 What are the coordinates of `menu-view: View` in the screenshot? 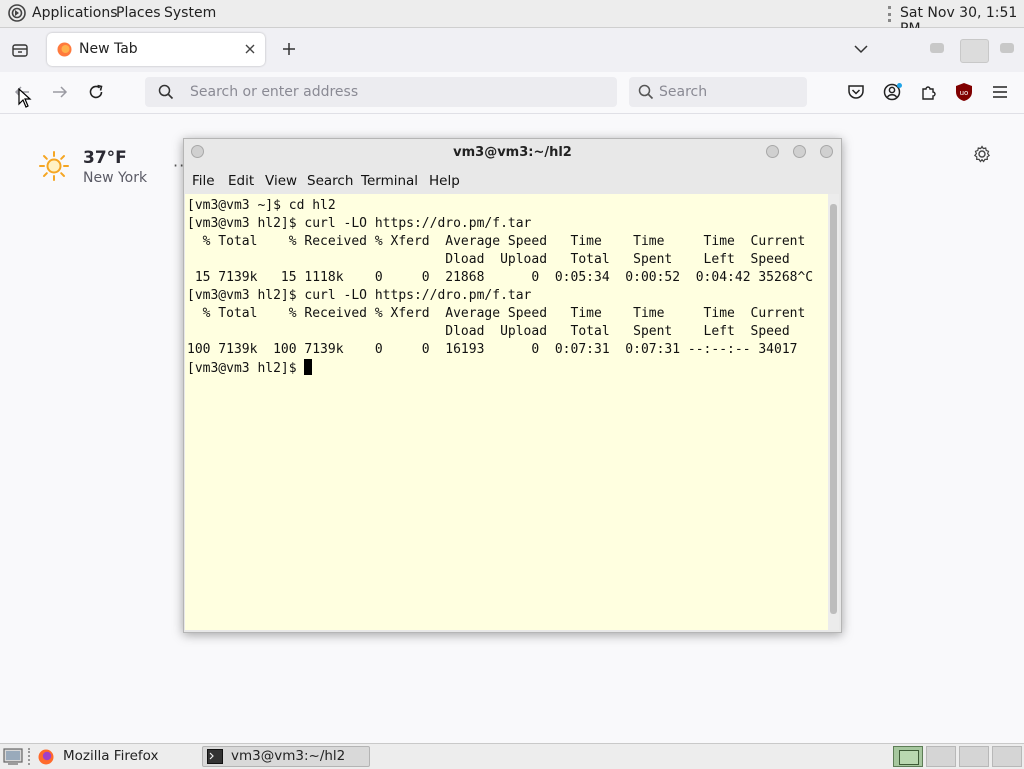 It's located at (281, 181).